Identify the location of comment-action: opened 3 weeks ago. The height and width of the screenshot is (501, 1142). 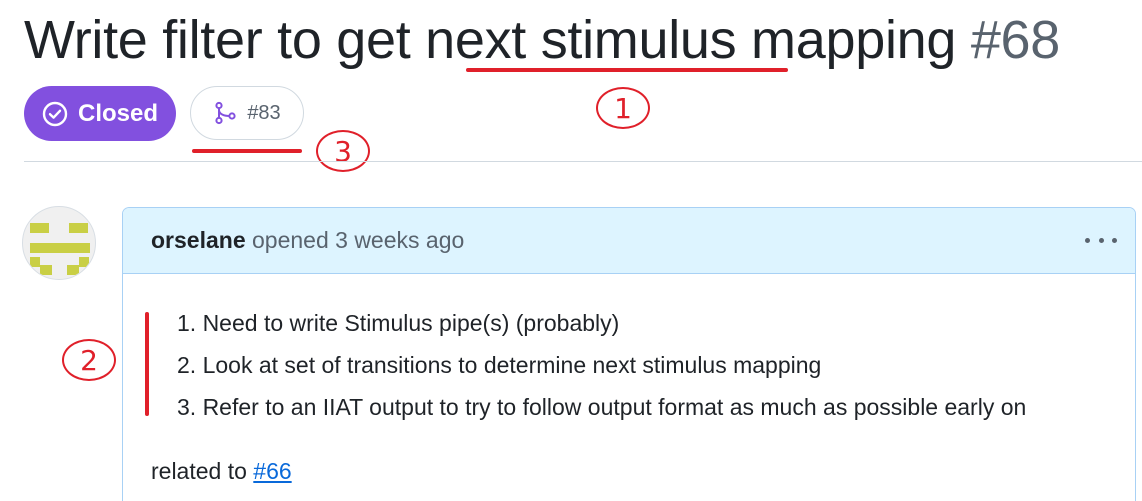
(355, 240).